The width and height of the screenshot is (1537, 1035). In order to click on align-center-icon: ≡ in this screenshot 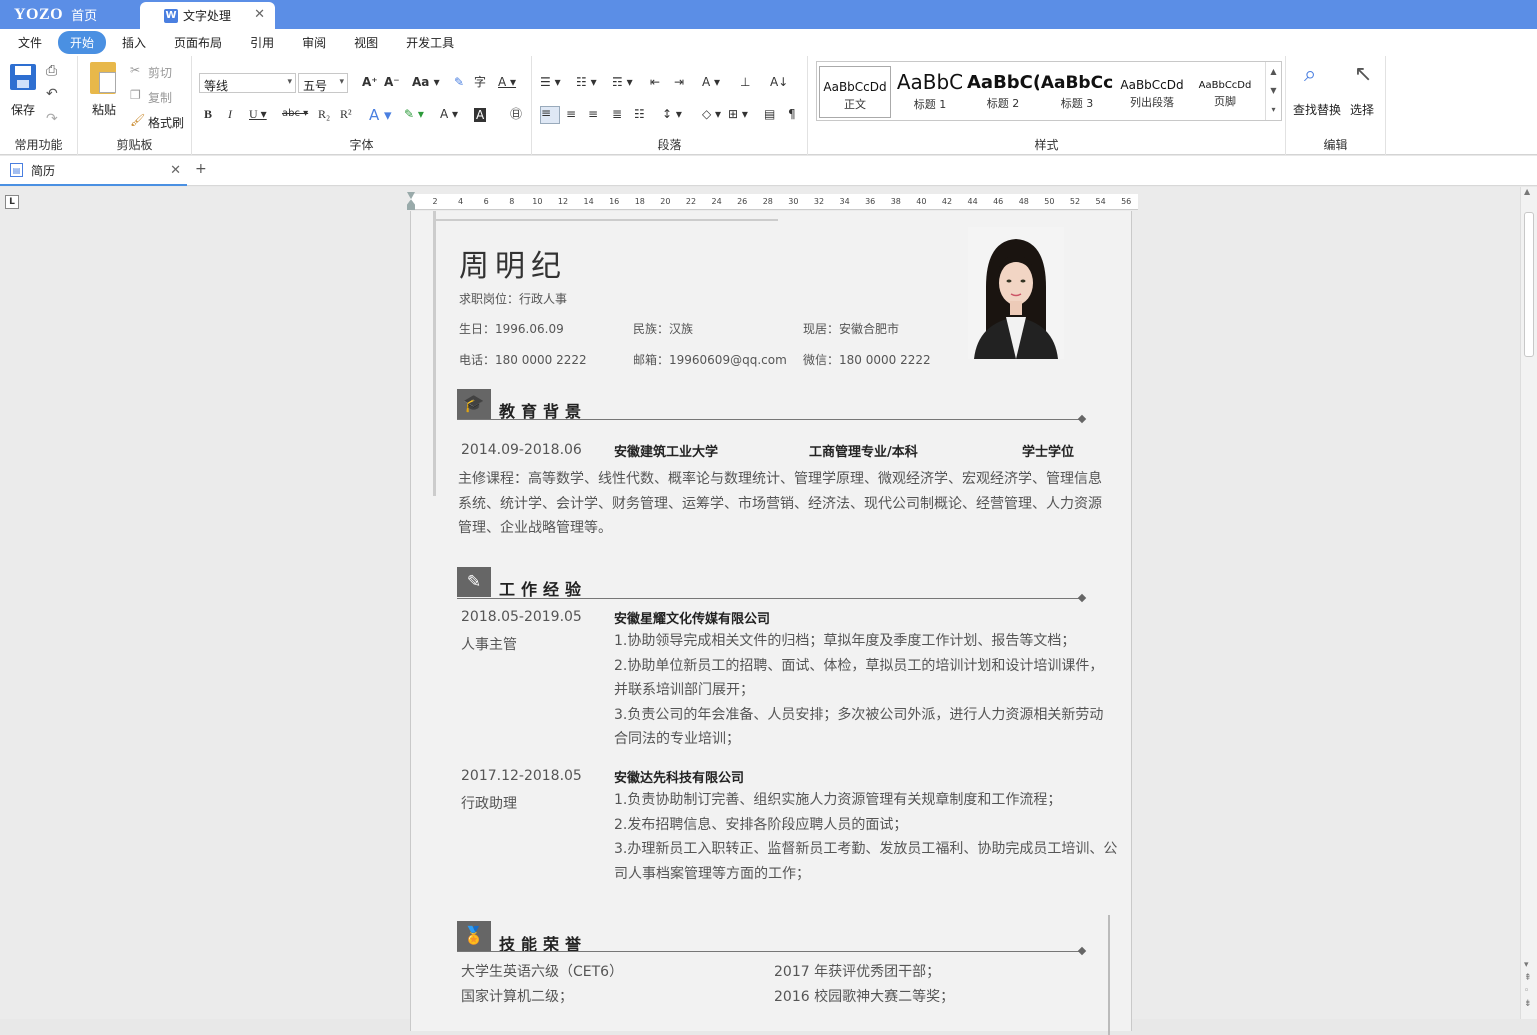, I will do `click(571, 114)`.